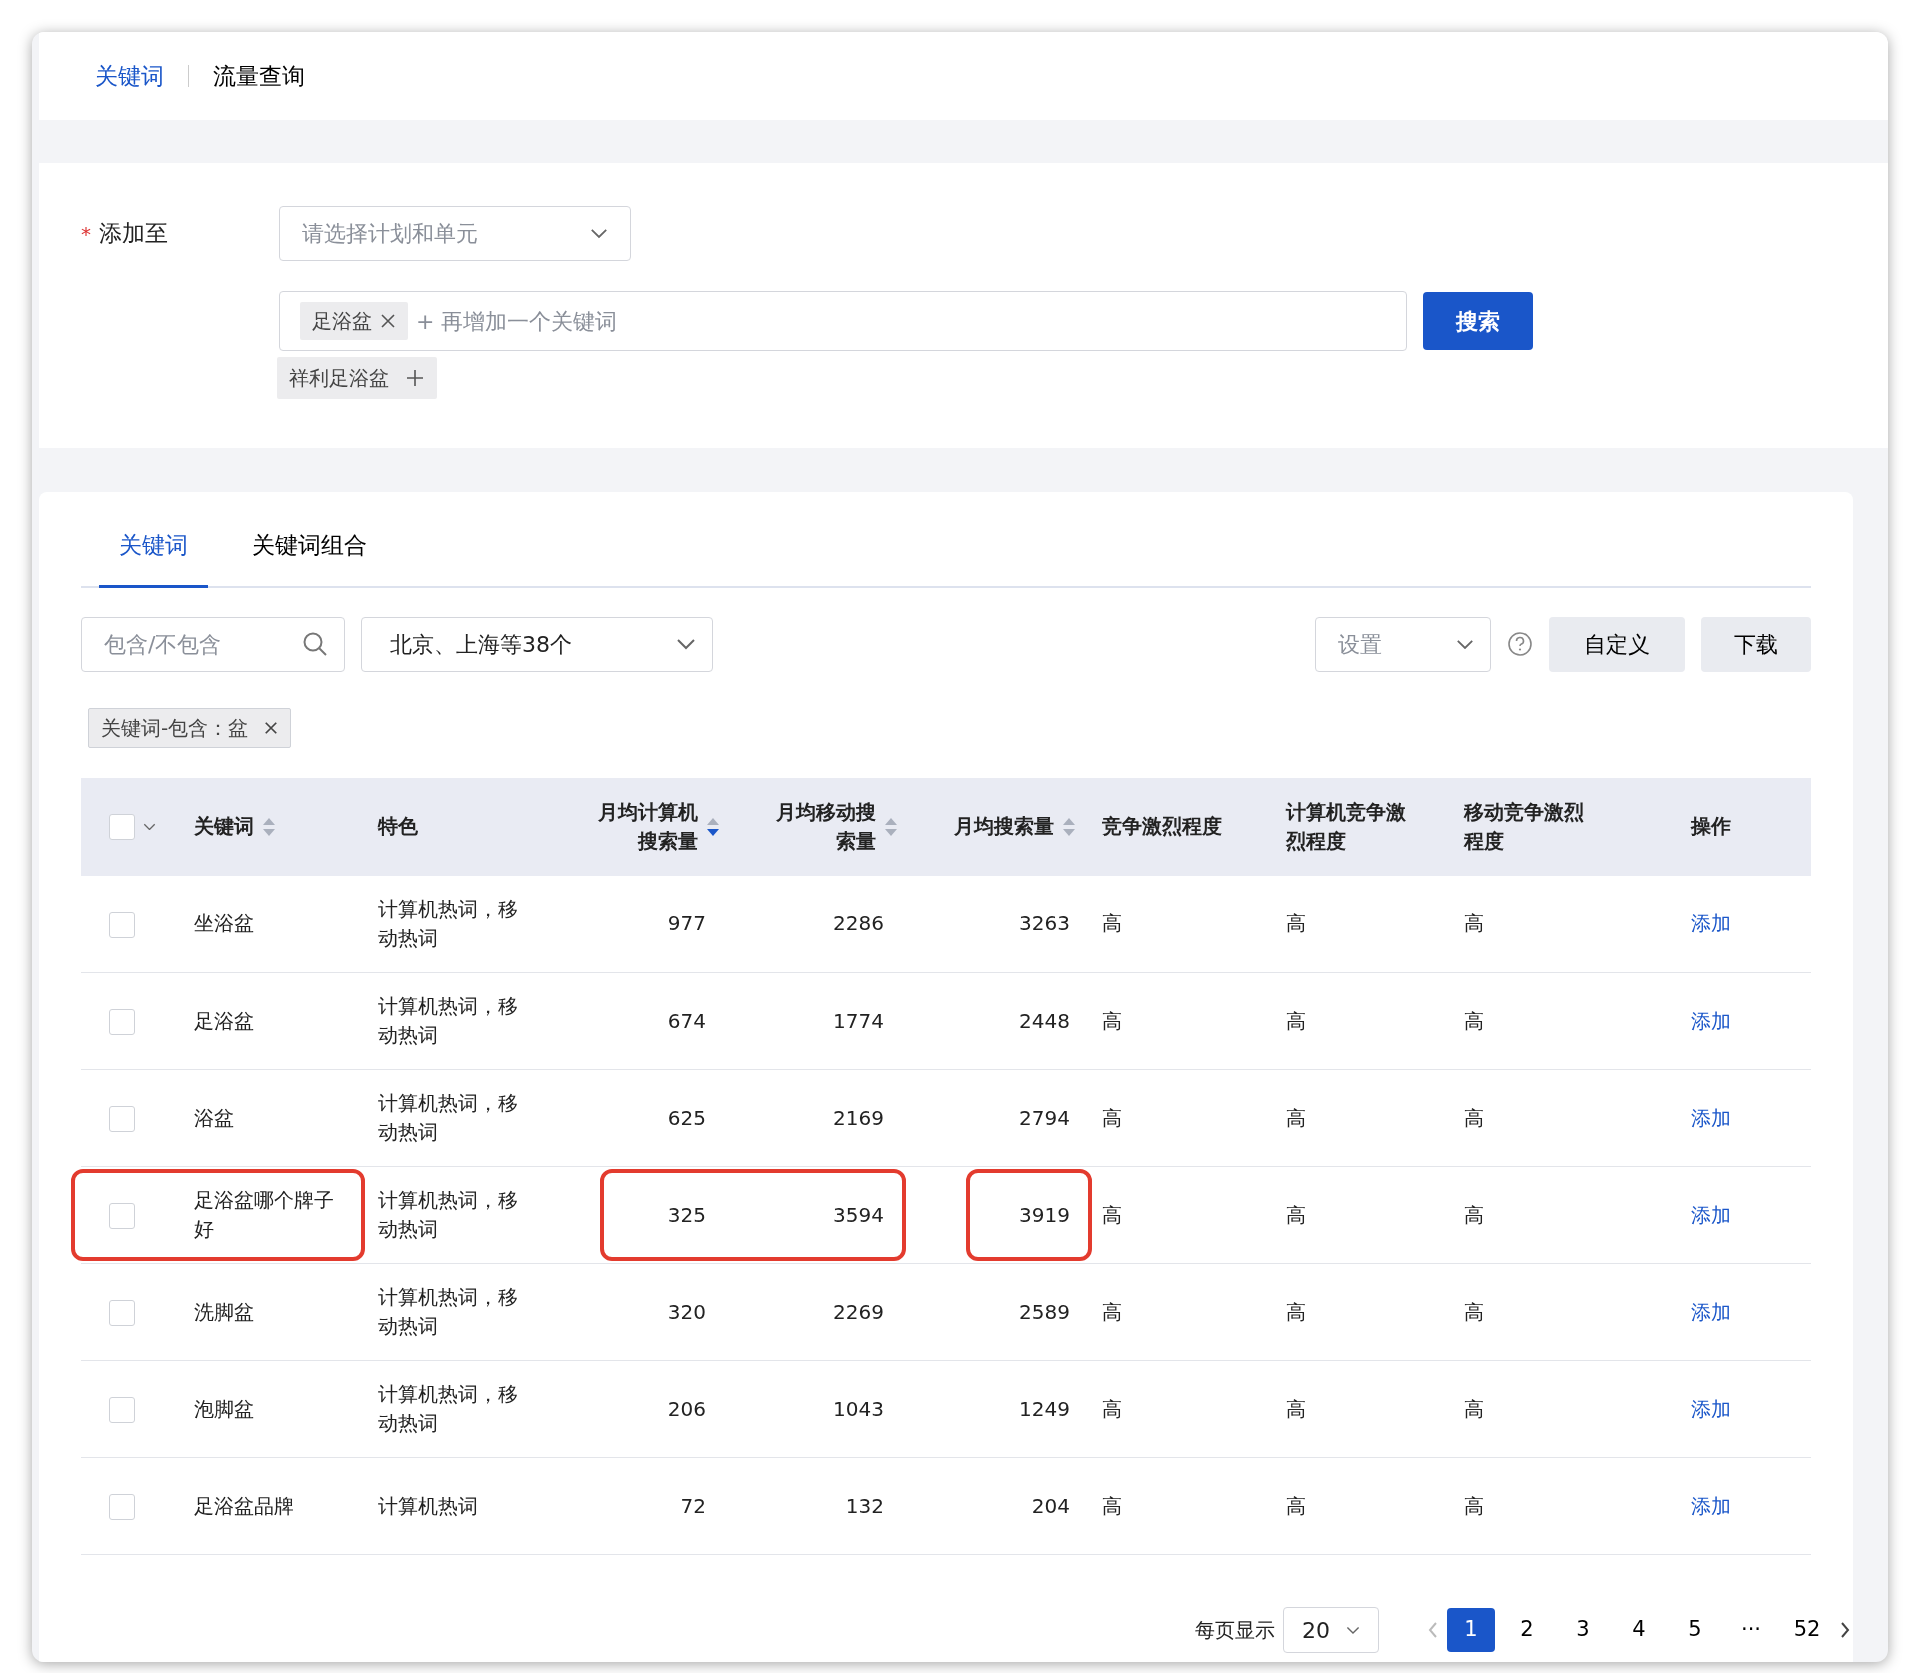 The height and width of the screenshot is (1673, 1920). Describe the element at coordinates (1004, 826) in the screenshot. I see `column-header: 月均搜索量` at that location.